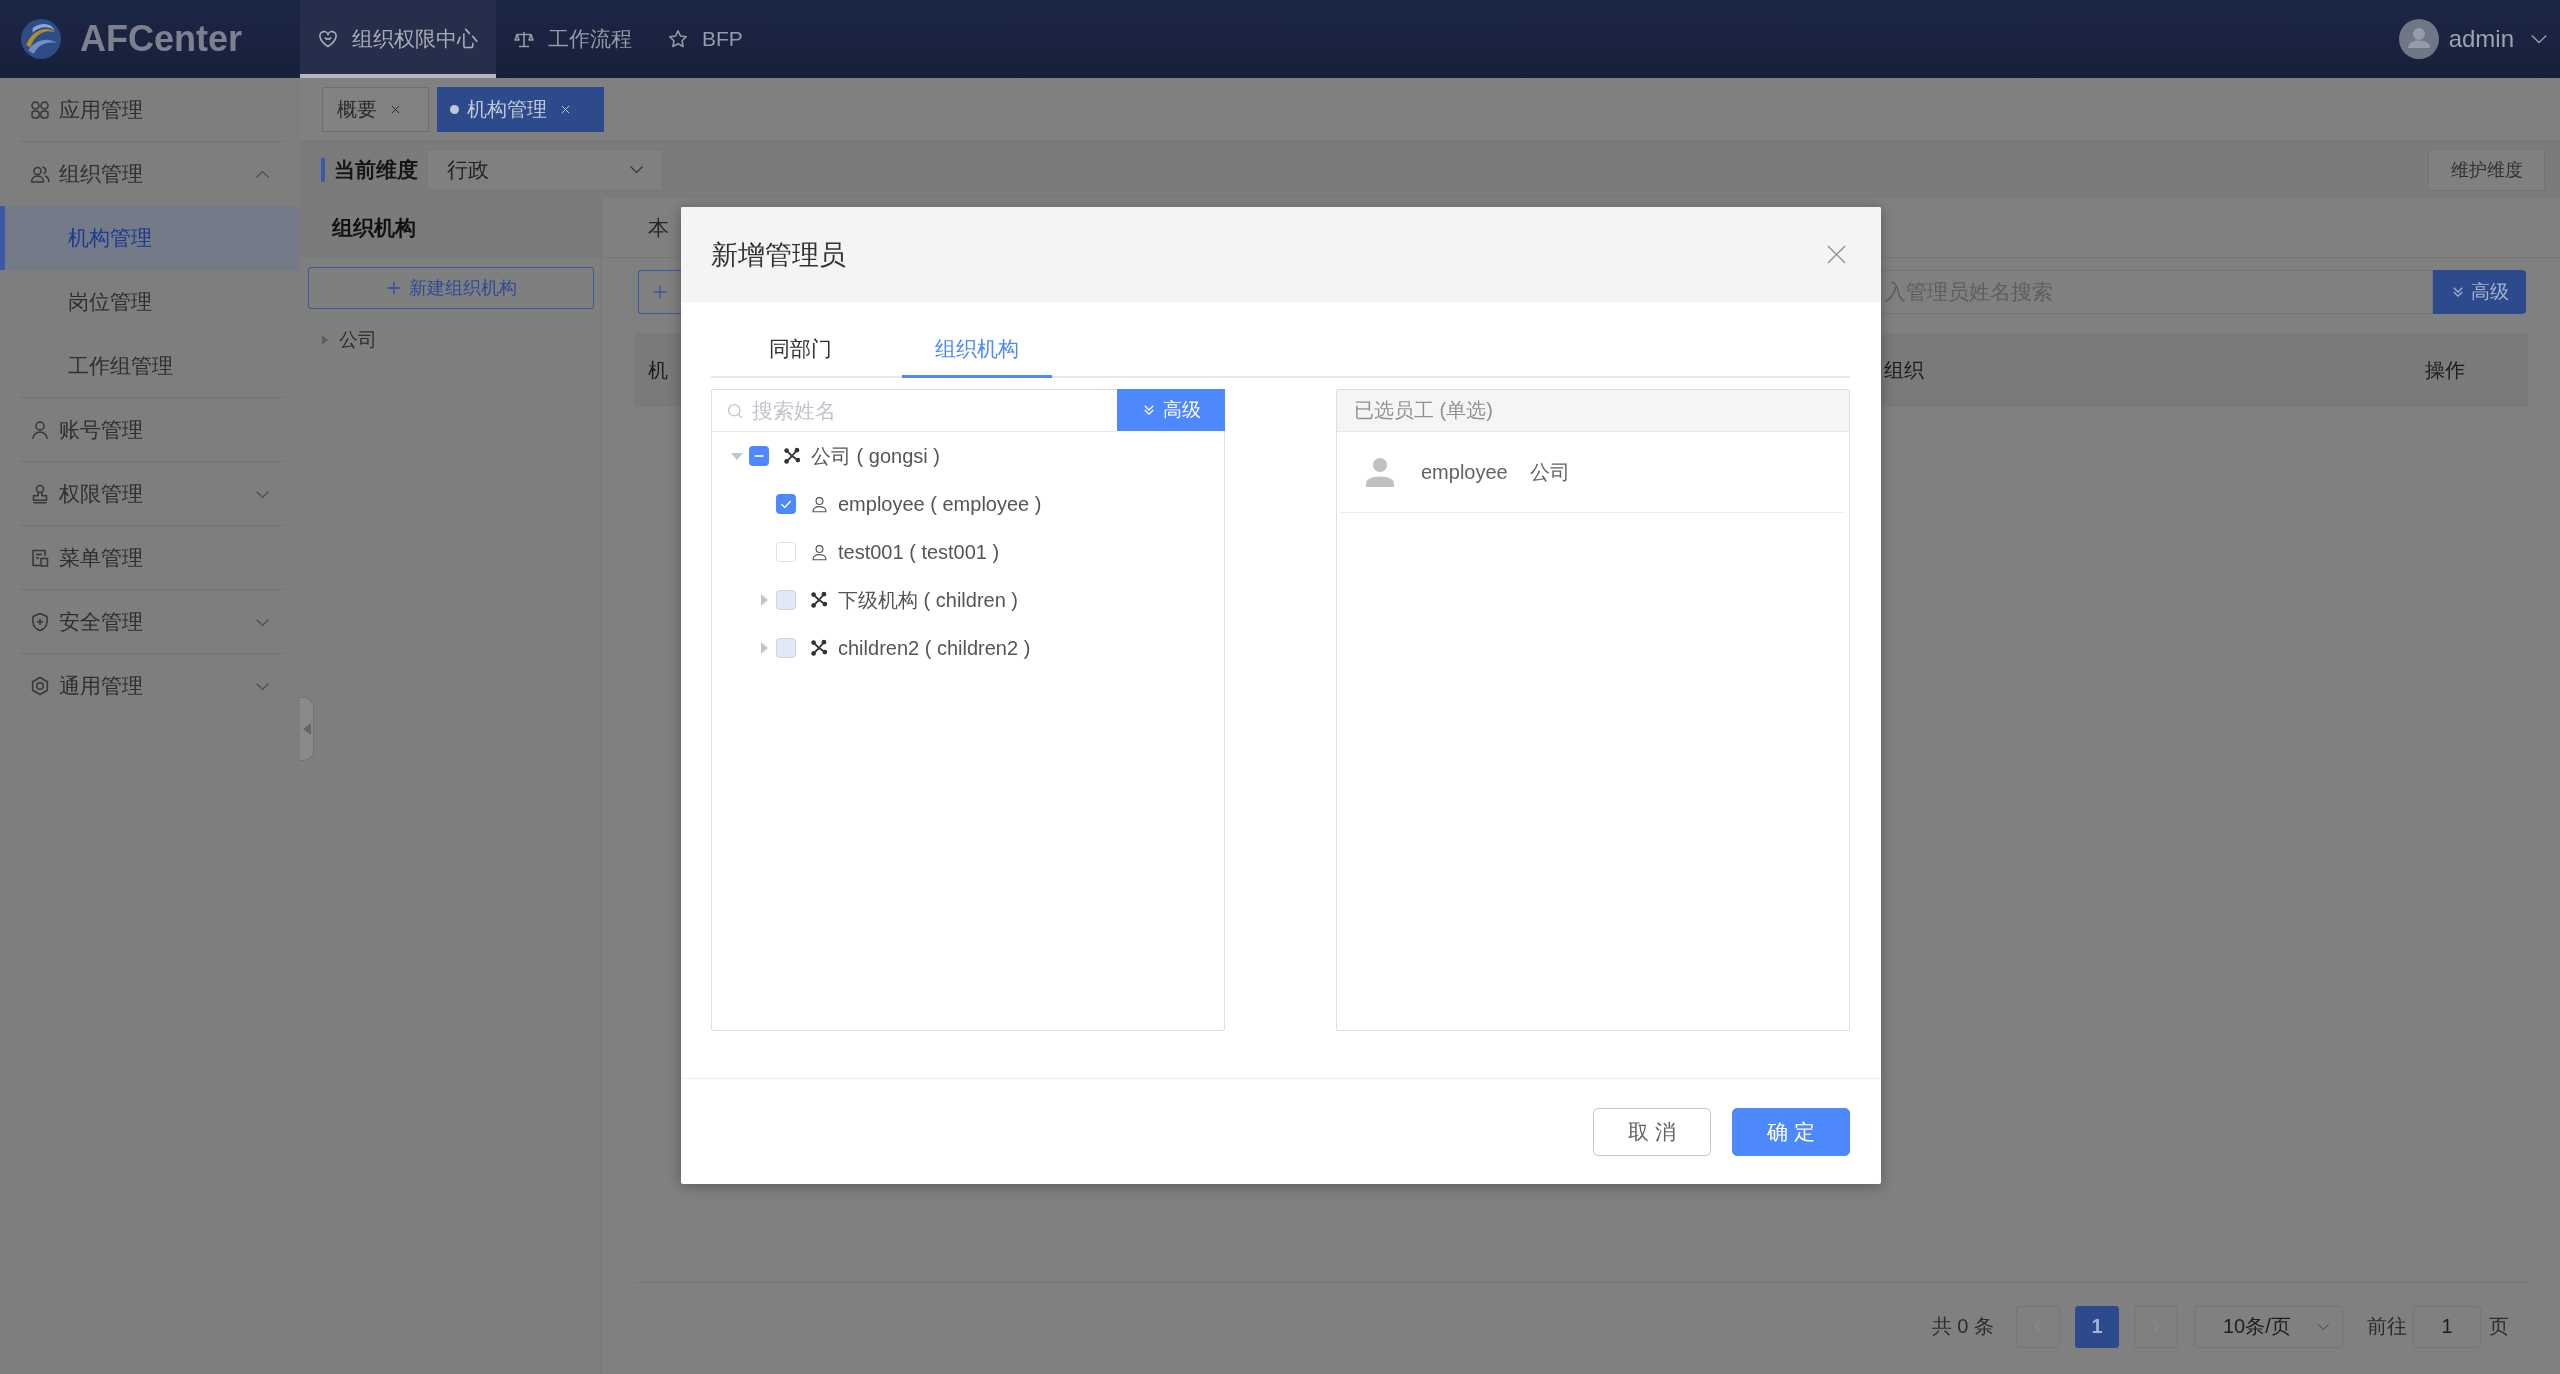 The width and height of the screenshot is (2560, 1374). I want to click on maintain-dimension-button: 维护维度, so click(2486, 169).